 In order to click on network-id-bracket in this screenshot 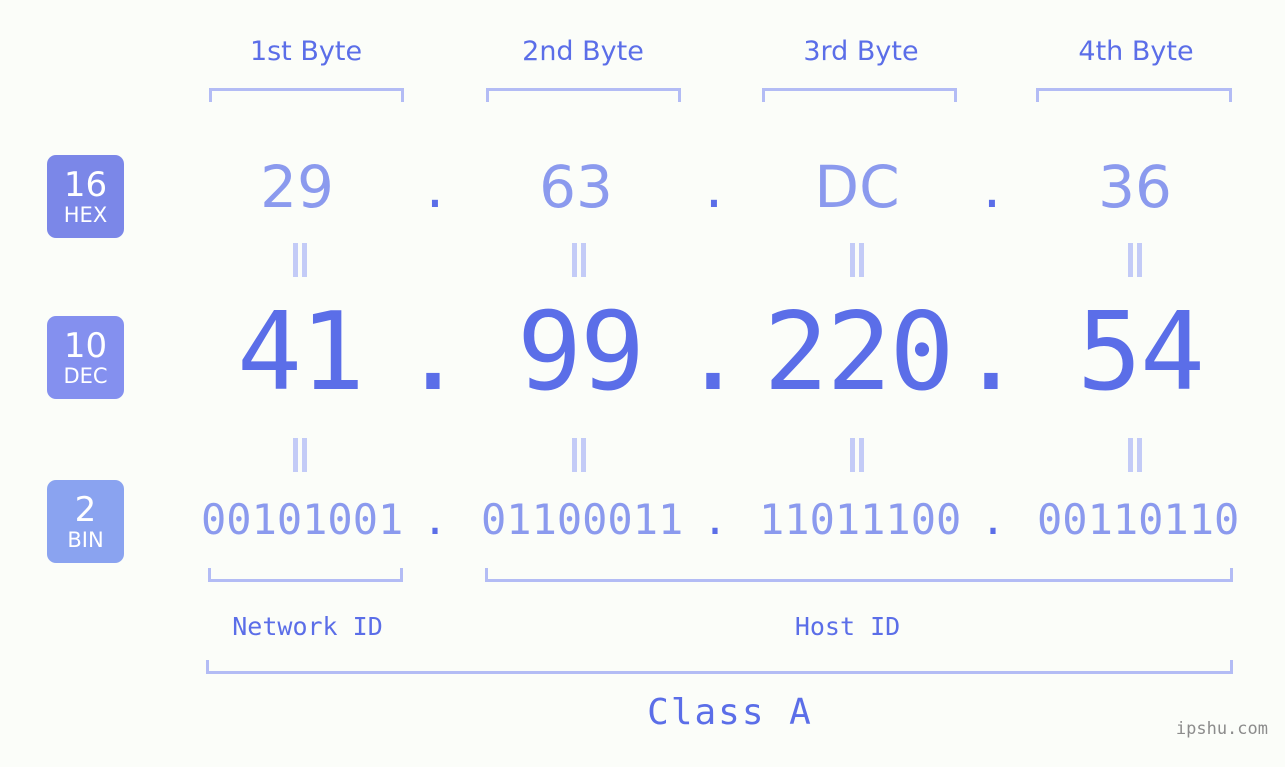, I will do `click(305, 575)`.